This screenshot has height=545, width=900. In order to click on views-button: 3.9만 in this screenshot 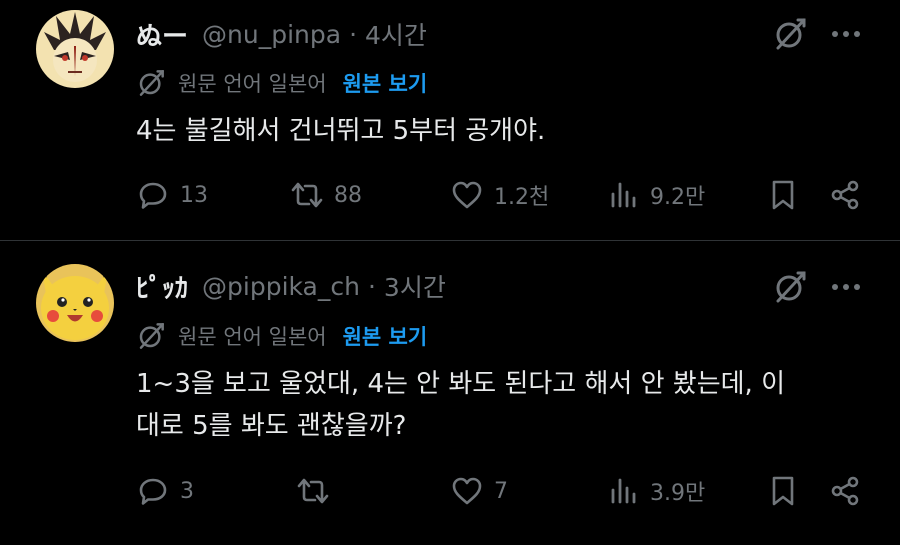, I will do `click(655, 491)`.